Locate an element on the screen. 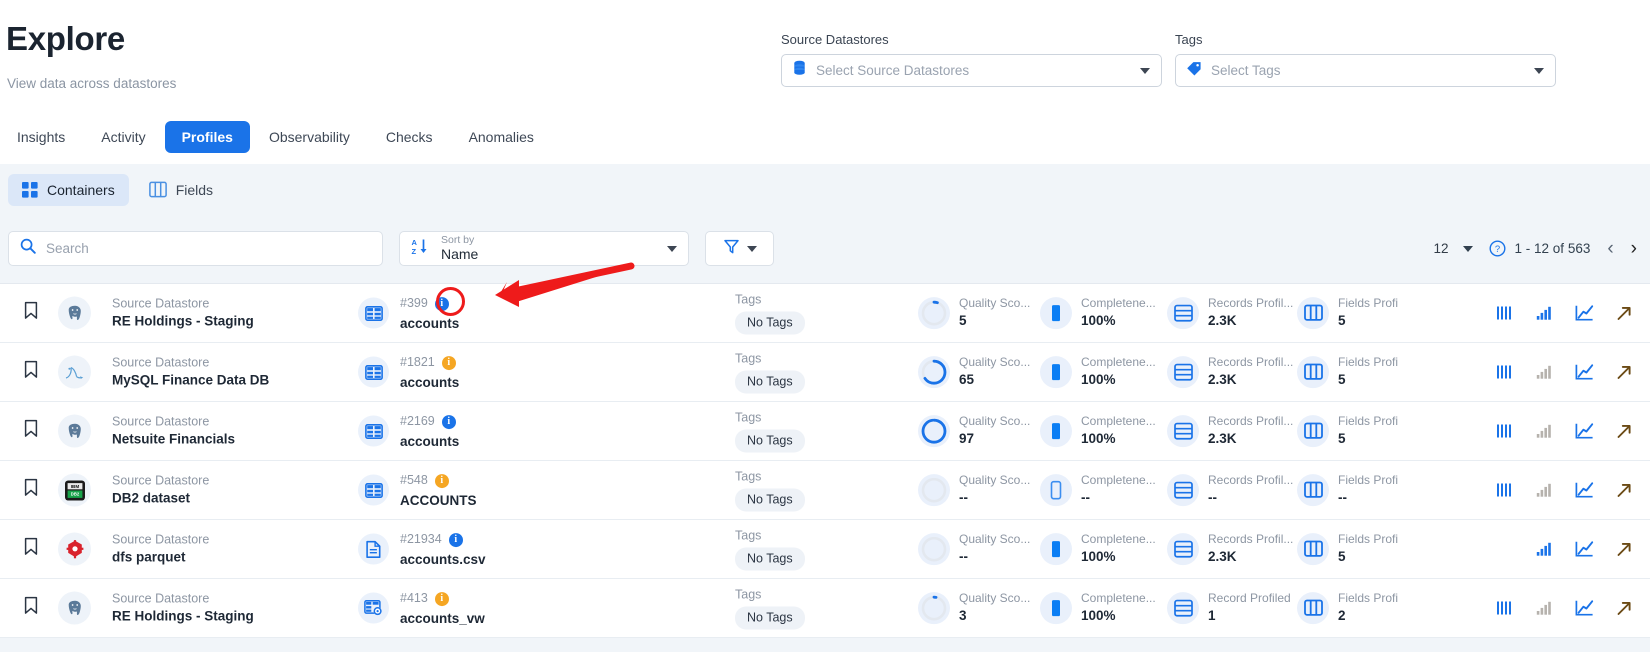 The height and width of the screenshot is (652, 1650). page-size-value: 12 is located at coordinates (1441, 248).